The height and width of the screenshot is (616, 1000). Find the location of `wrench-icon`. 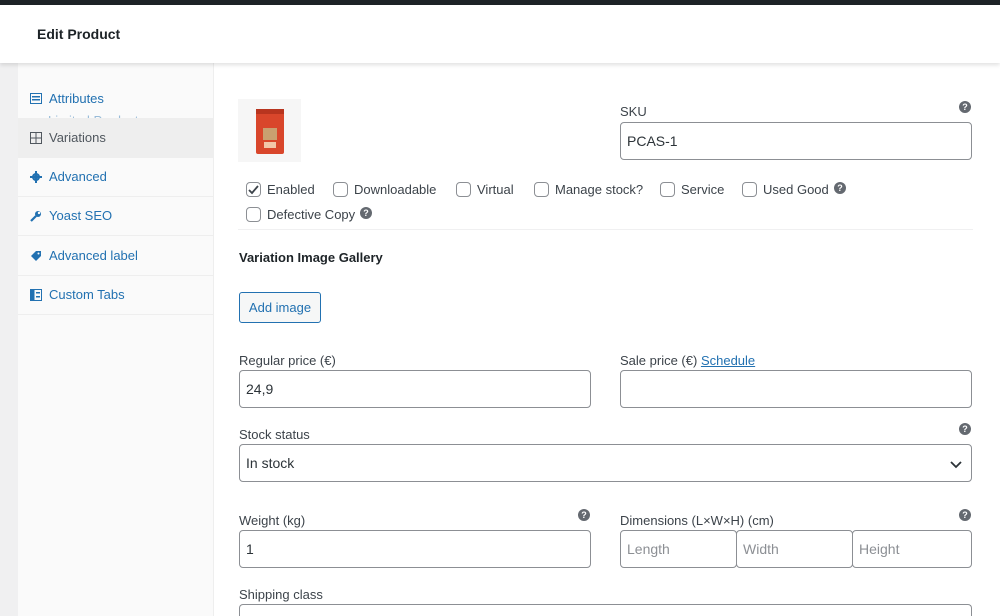

wrench-icon is located at coordinates (35, 215).